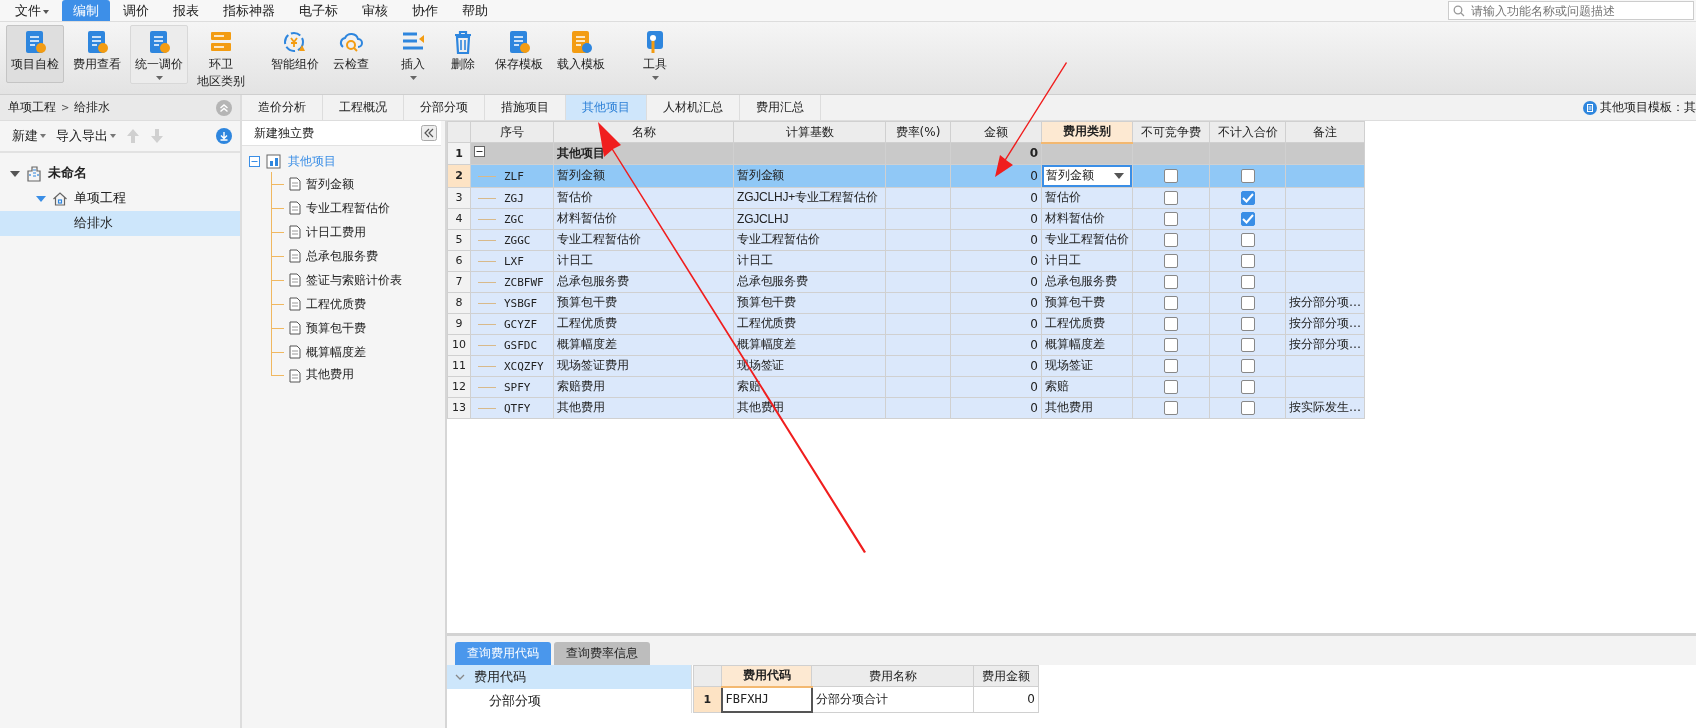 Image resolution: width=1696 pixels, height=728 pixels. What do you see at coordinates (693, 107) in the screenshot?
I see `tab: 人材机汇总` at bounding box center [693, 107].